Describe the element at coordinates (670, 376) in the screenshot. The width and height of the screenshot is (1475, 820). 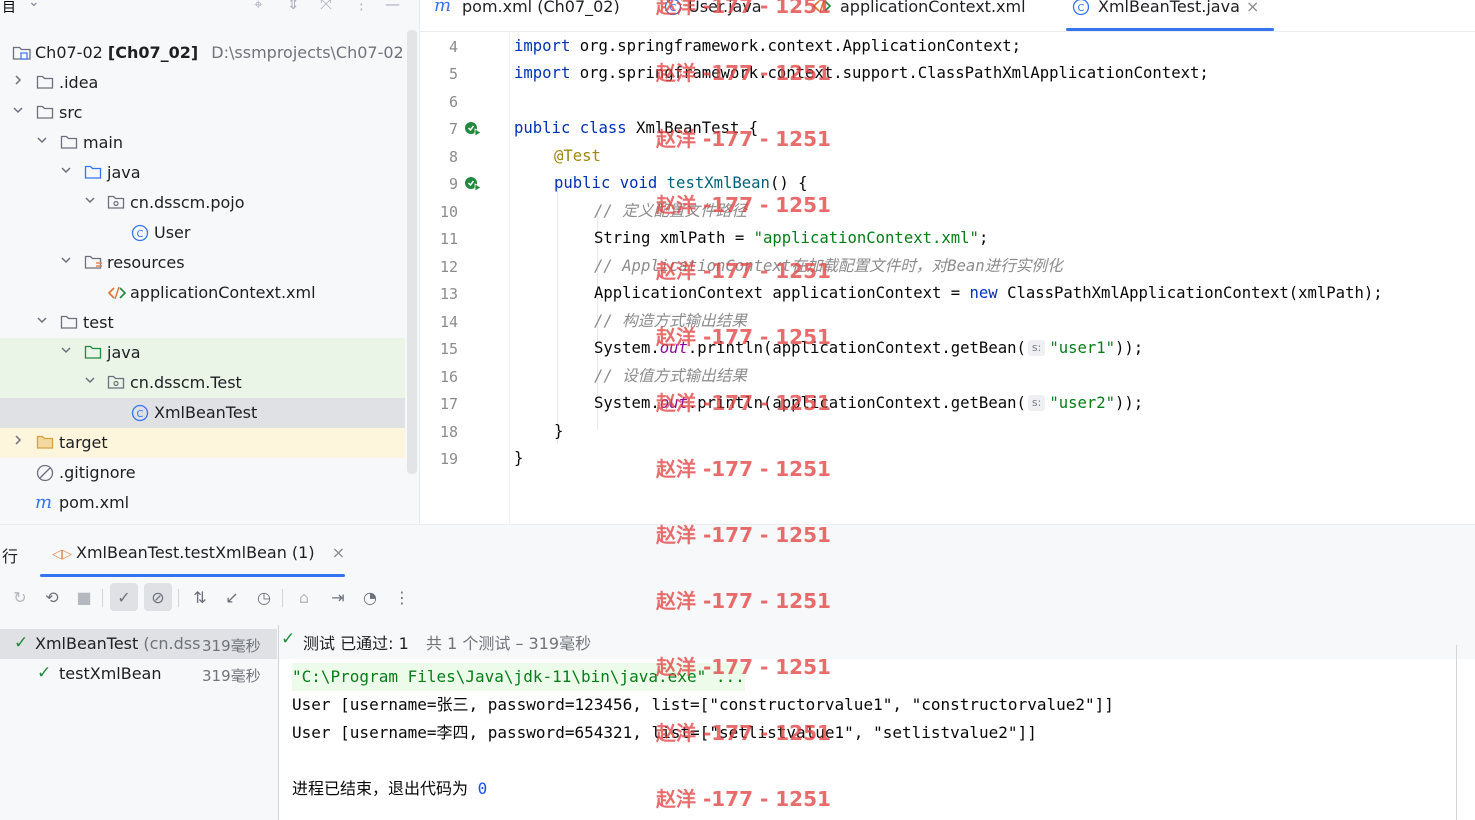
I see `code-line: // 设值方式输出结果` at that location.